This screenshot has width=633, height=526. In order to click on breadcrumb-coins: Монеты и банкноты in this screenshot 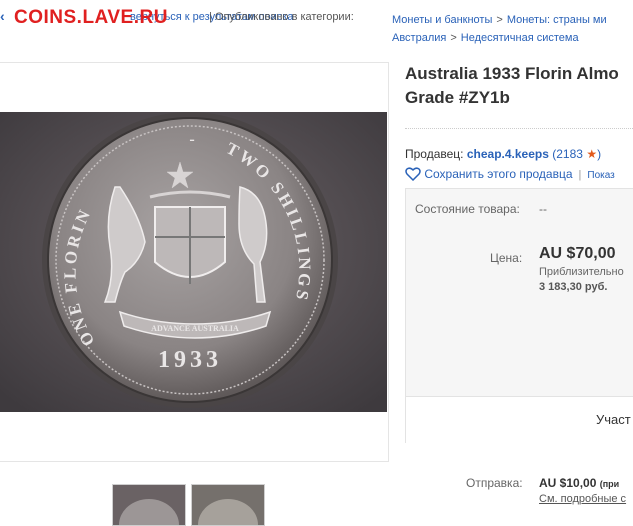, I will do `click(442, 20)`.